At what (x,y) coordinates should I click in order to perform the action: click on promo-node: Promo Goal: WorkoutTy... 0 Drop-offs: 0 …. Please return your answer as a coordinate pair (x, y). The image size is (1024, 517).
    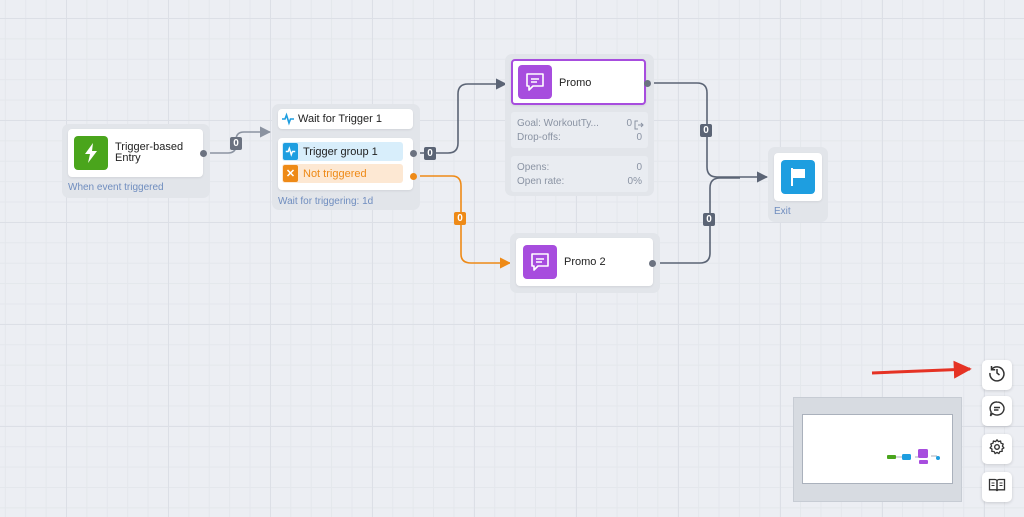
    Looking at the image, I should click on (579, 125).